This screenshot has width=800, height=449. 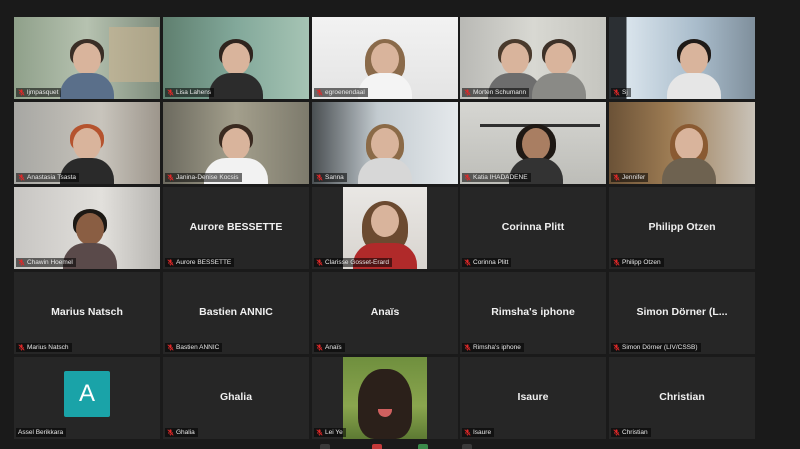 I want to click on video-tile-p13: Clarisse Gosset-Erard, so click(x=385, y=228).